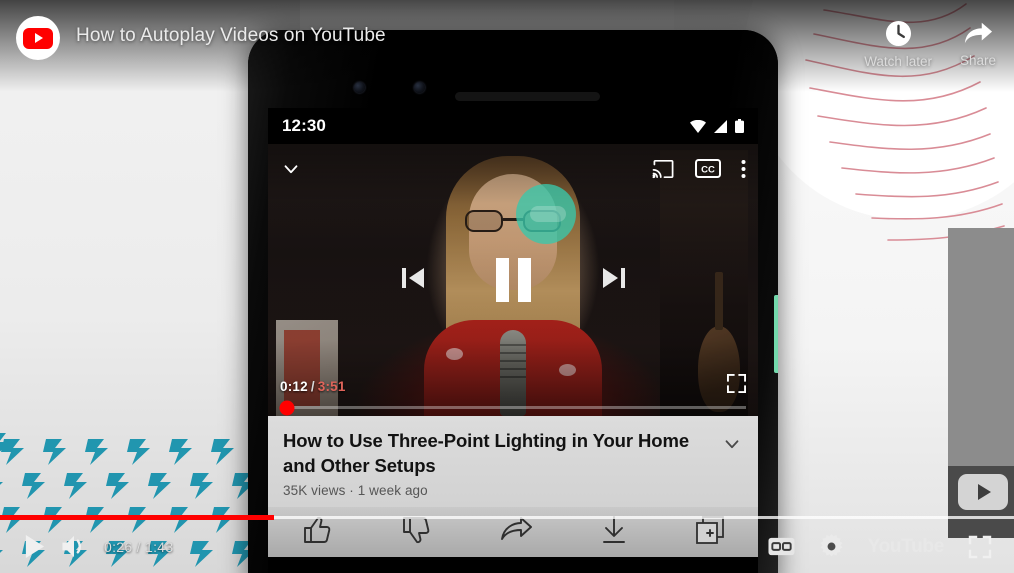 The height and width of the screenshot is (573, 1014). I want to click on inner-player-bottom-controls: 0:12/3:51, so click(513, 394).